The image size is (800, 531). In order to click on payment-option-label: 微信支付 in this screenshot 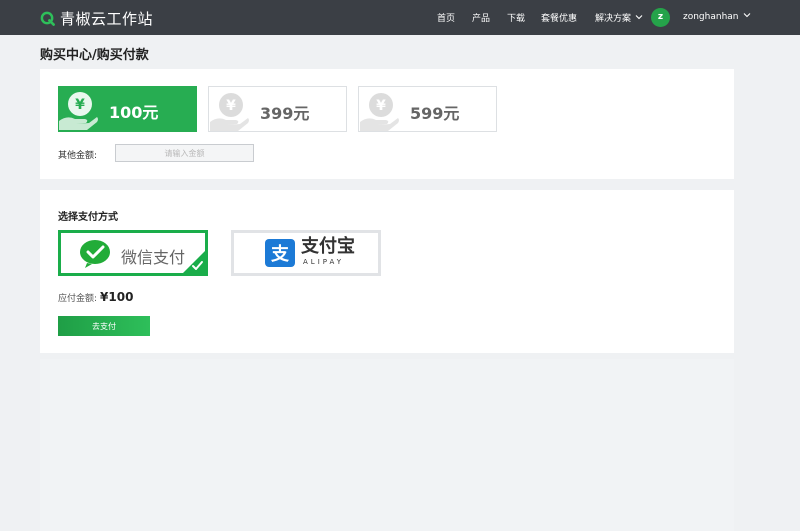, I will do `click(153, 257)`.